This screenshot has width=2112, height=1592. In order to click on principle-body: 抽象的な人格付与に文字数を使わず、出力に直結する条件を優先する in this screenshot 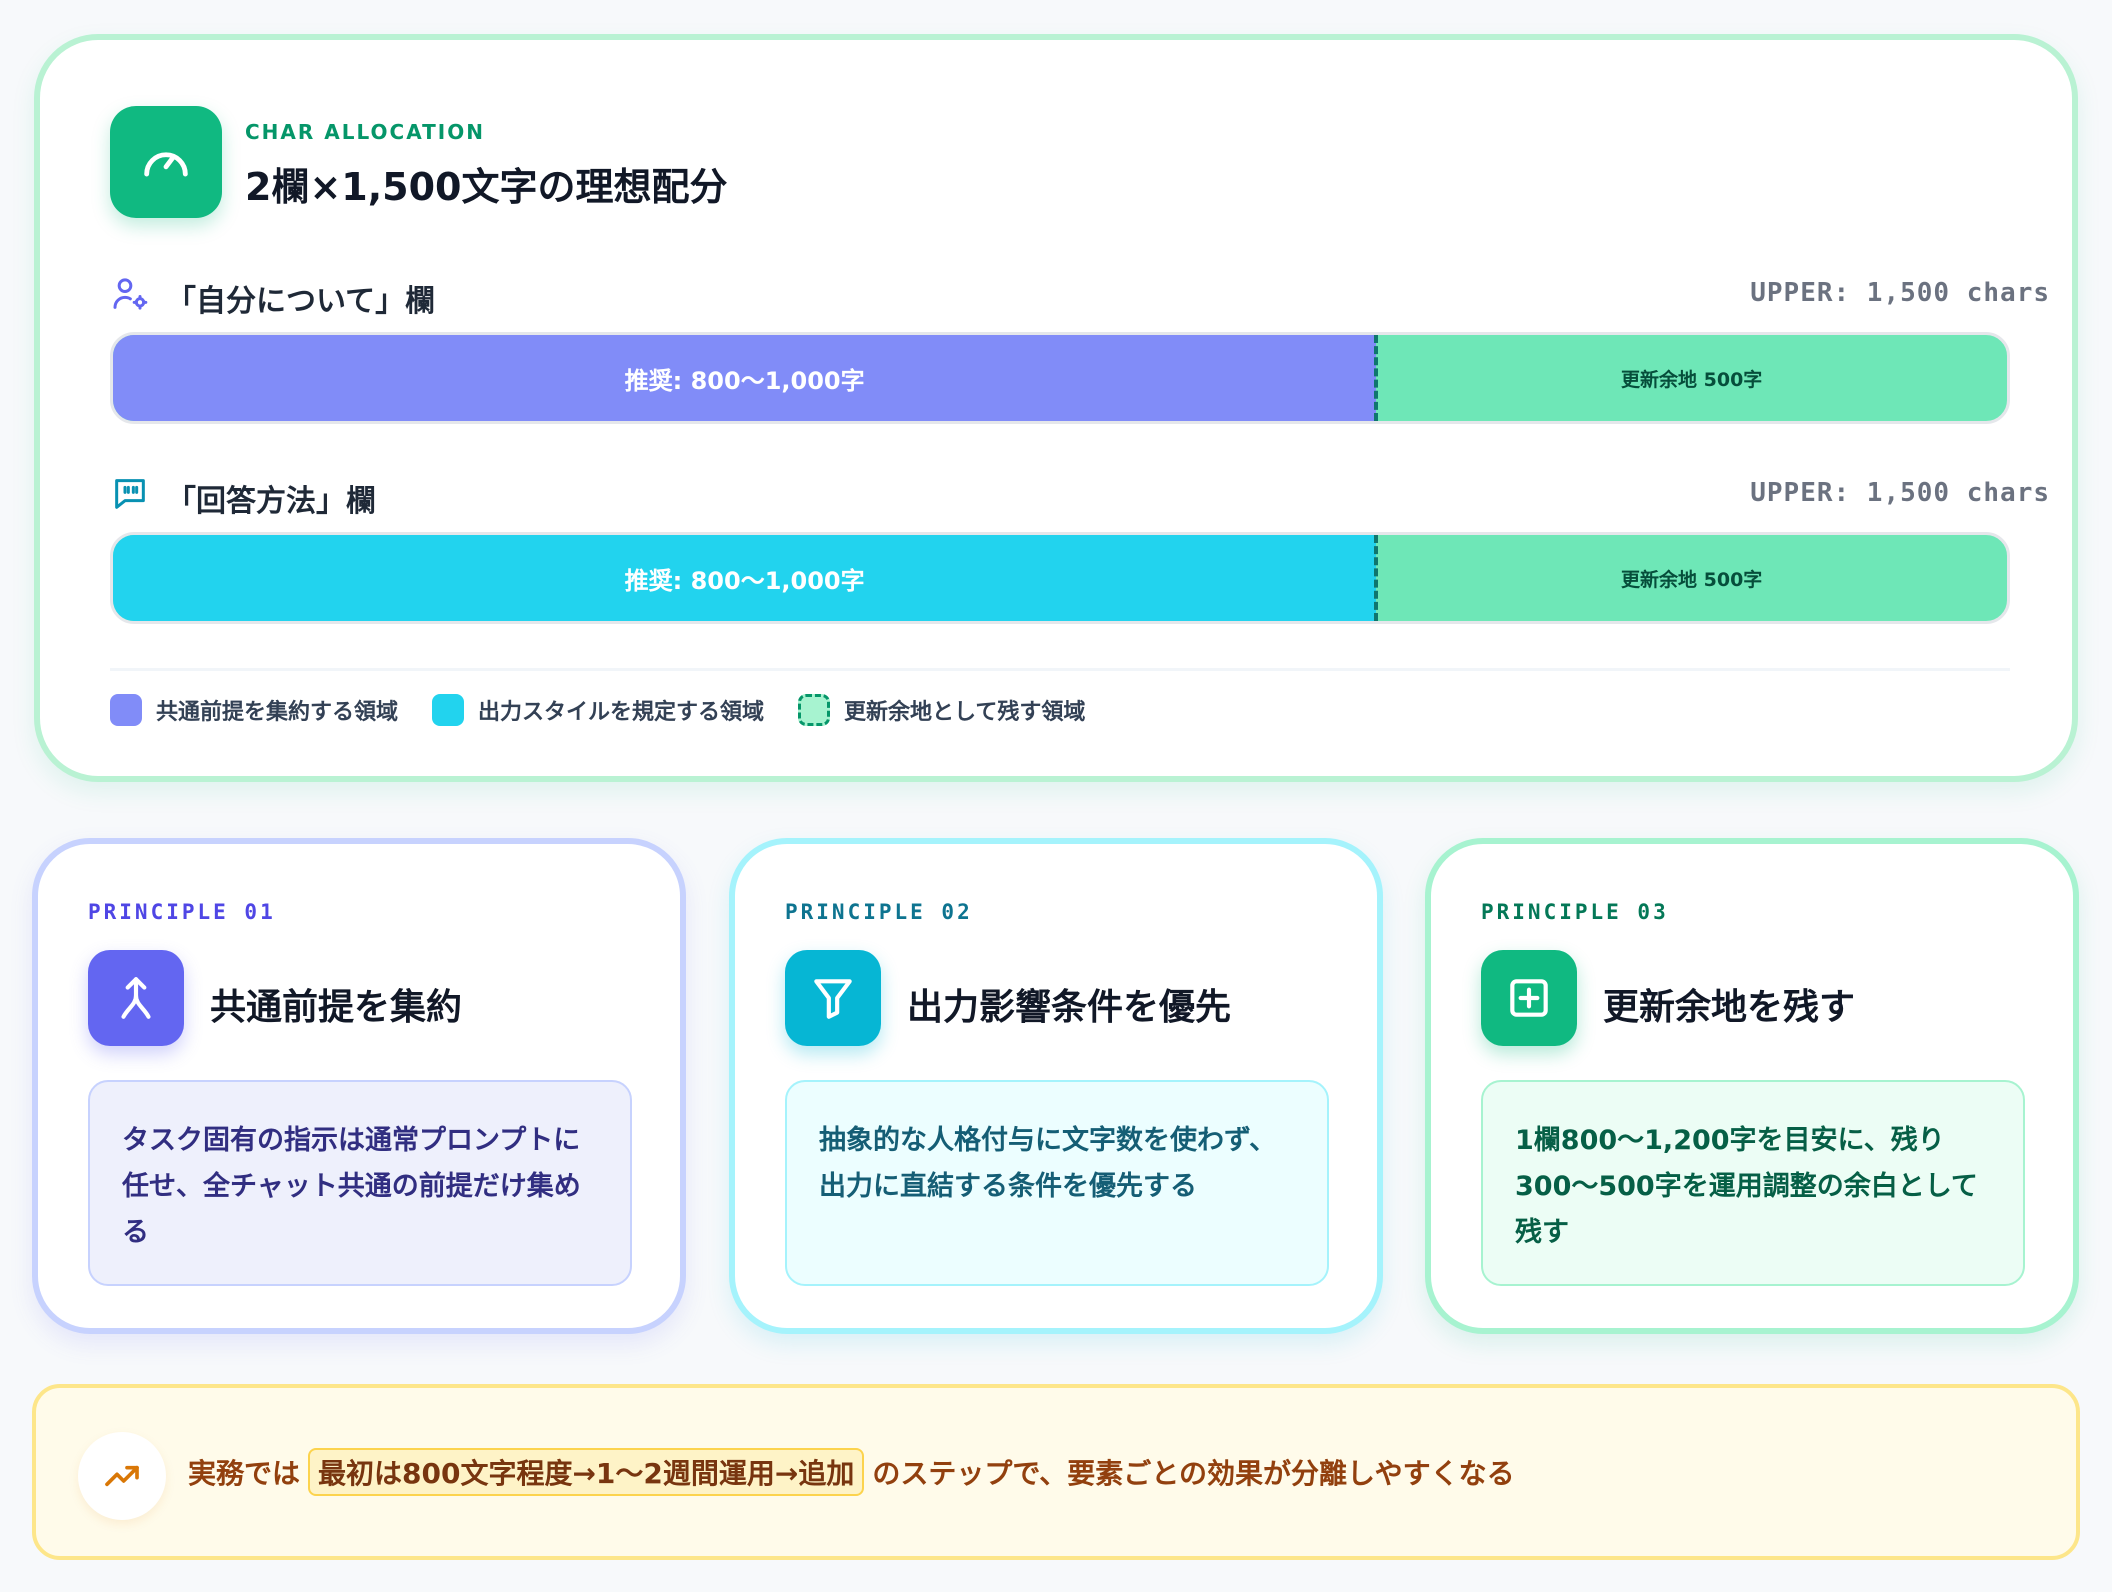, I will do `click(1057, 1183)`.